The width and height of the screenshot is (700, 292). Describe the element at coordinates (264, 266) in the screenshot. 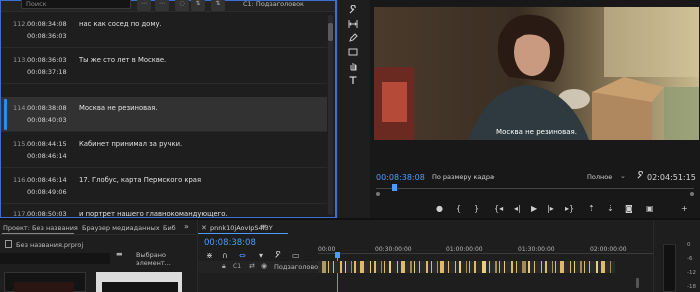

I see `eye-icon: ◉` at that location.